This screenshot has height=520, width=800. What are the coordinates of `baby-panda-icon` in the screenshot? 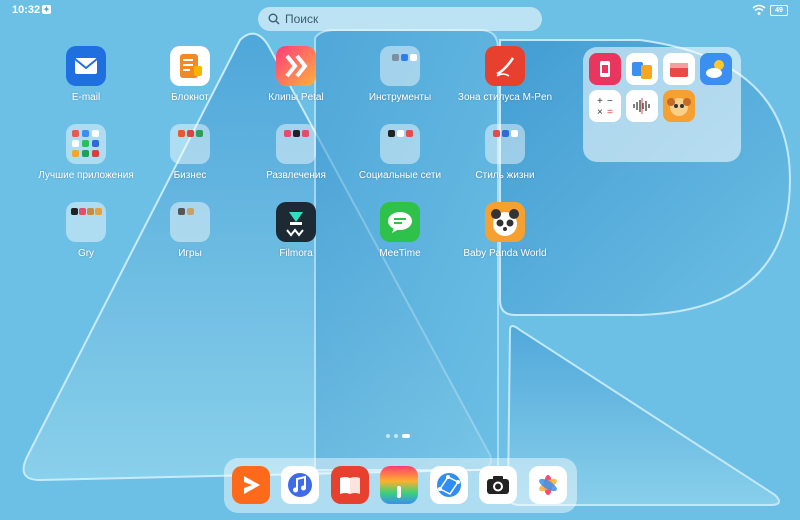 It's located at (505, 222).